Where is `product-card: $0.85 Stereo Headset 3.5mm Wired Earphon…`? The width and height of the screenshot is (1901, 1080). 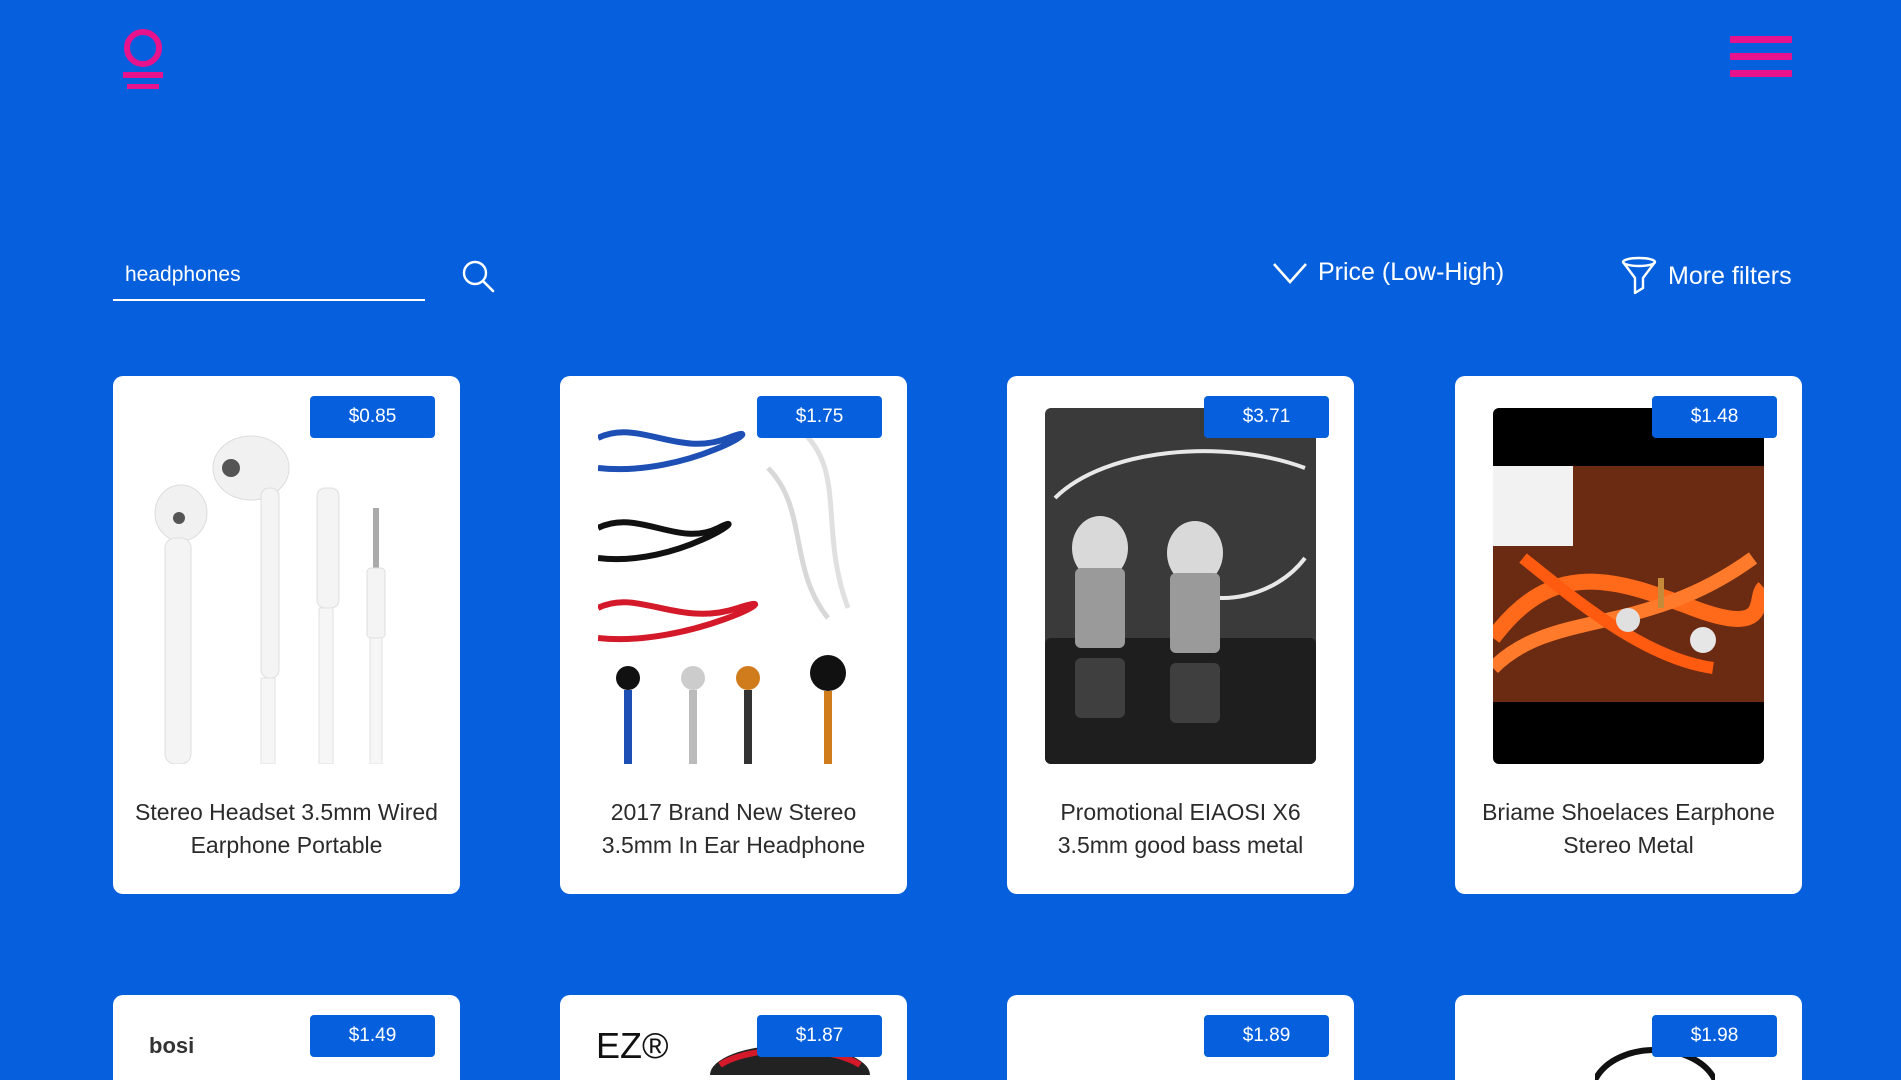
product-card: $0.85 Stereo Headset 3.5mm Wired Earphon… is located at coordinates (286, 635).